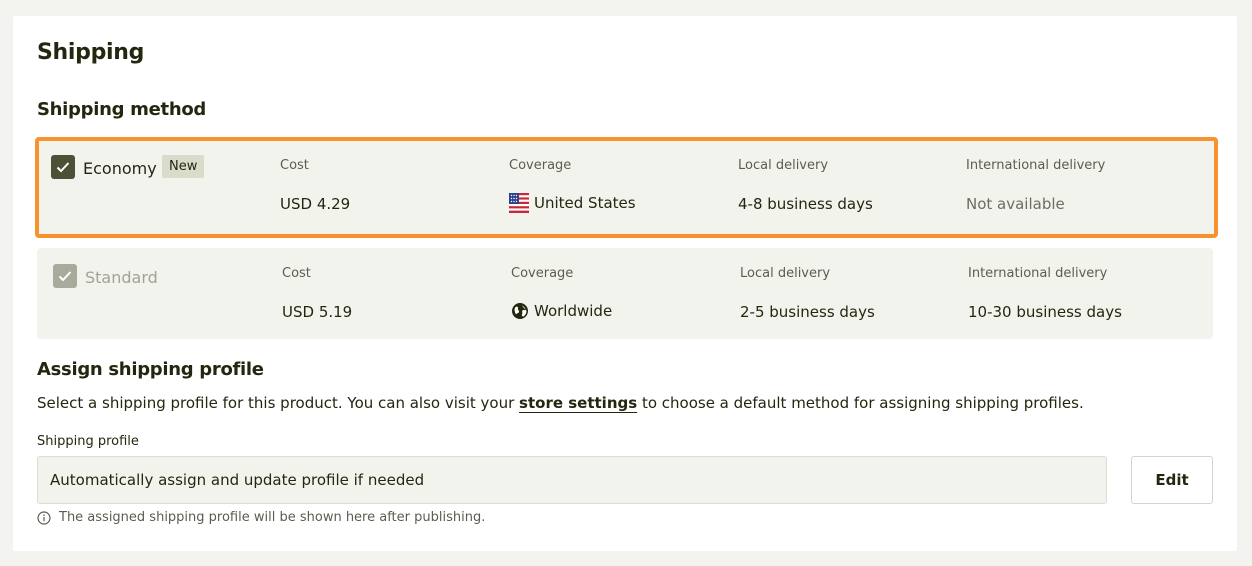 The image size is (1252, 566). What do you see at coordinates (520, 311) in the screenshot?
I see `globe-icon` at bounding box center [520, 311].